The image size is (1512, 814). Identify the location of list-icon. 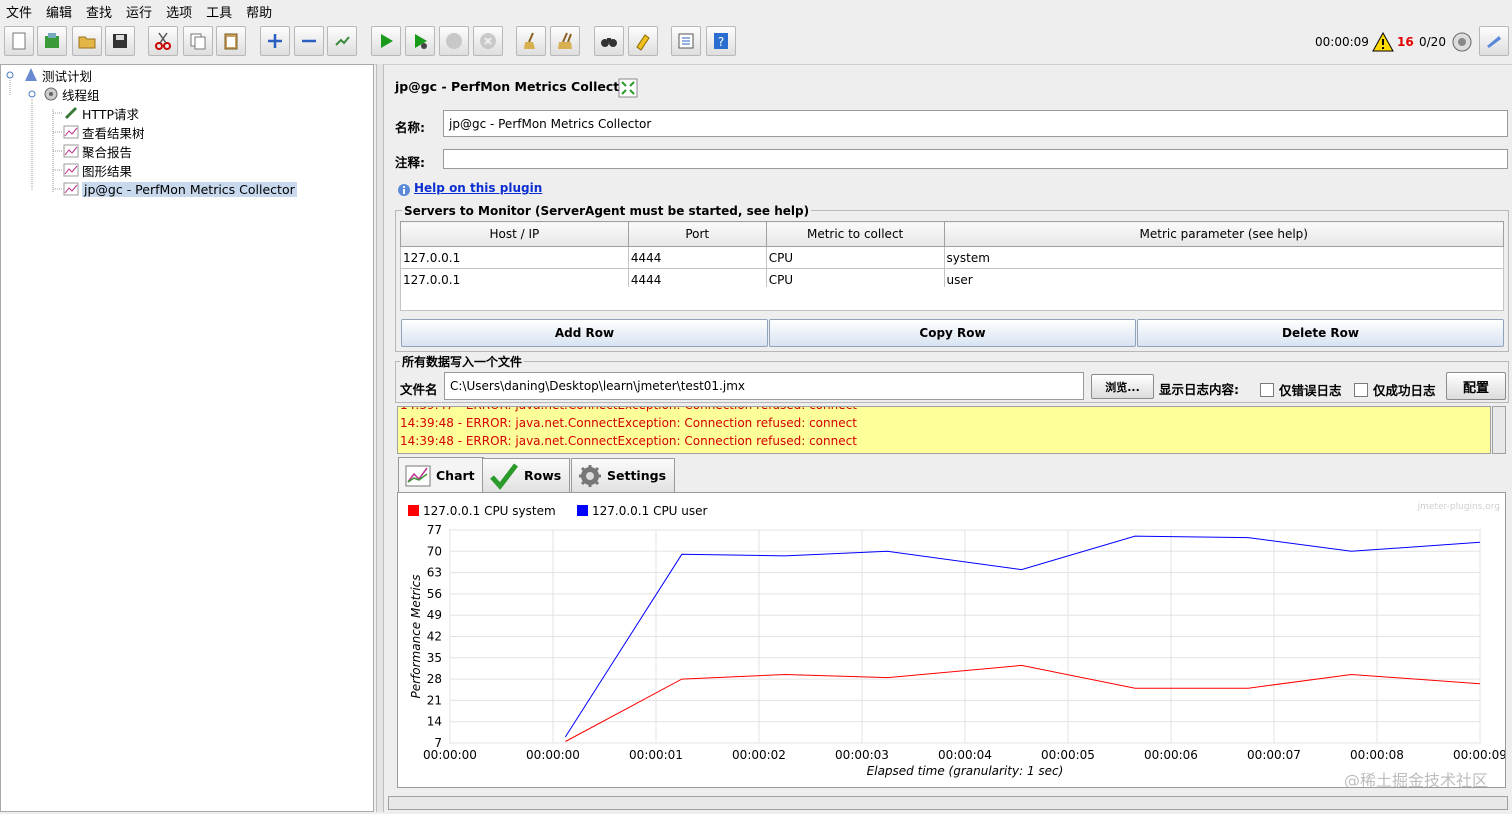
(686, 41).